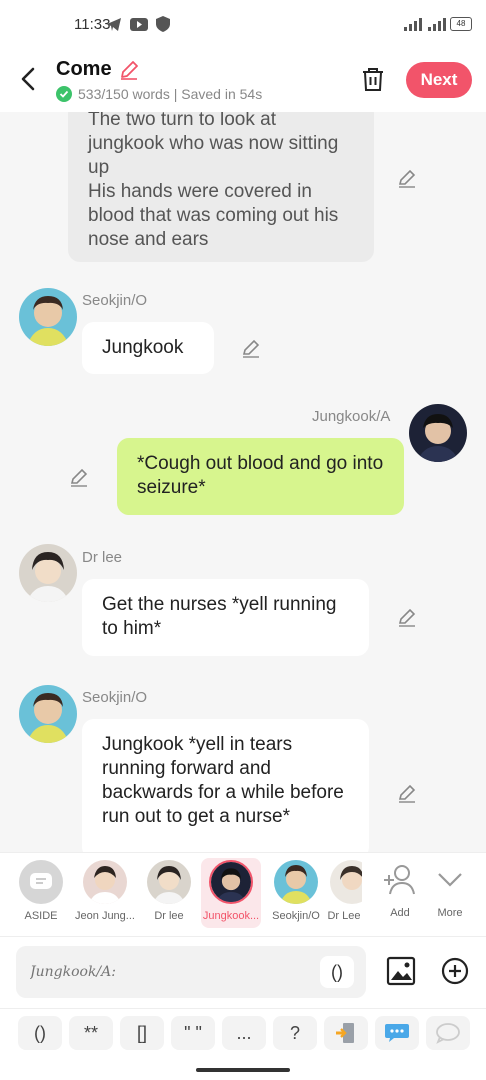 This screenshot has width=486, height=1080. What do you see at coordinates (170, 94) in the screenshot?
I see `word-count-text: 533/150 words | Saved in 54s` at bounding box center [170, 94].